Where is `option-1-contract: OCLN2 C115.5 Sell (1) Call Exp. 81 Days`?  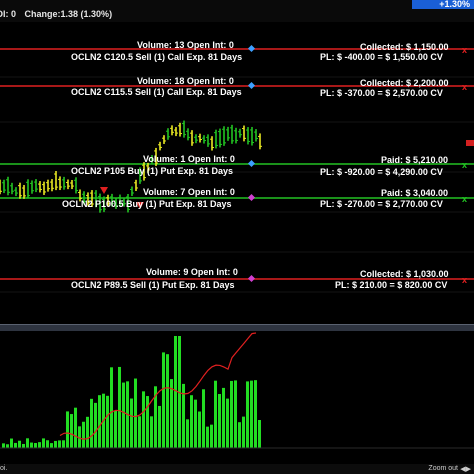 option-1-contract: OCLN2 C115.5 Sell (1) Call Exp. 81 Days is located at coordinates (156, 92).